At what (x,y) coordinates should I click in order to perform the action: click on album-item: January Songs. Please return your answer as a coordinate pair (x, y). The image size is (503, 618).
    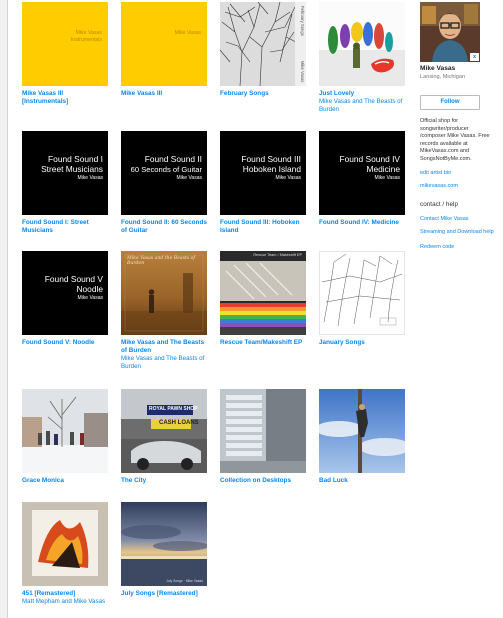
    Looking at the image, I should click on (362, 299).